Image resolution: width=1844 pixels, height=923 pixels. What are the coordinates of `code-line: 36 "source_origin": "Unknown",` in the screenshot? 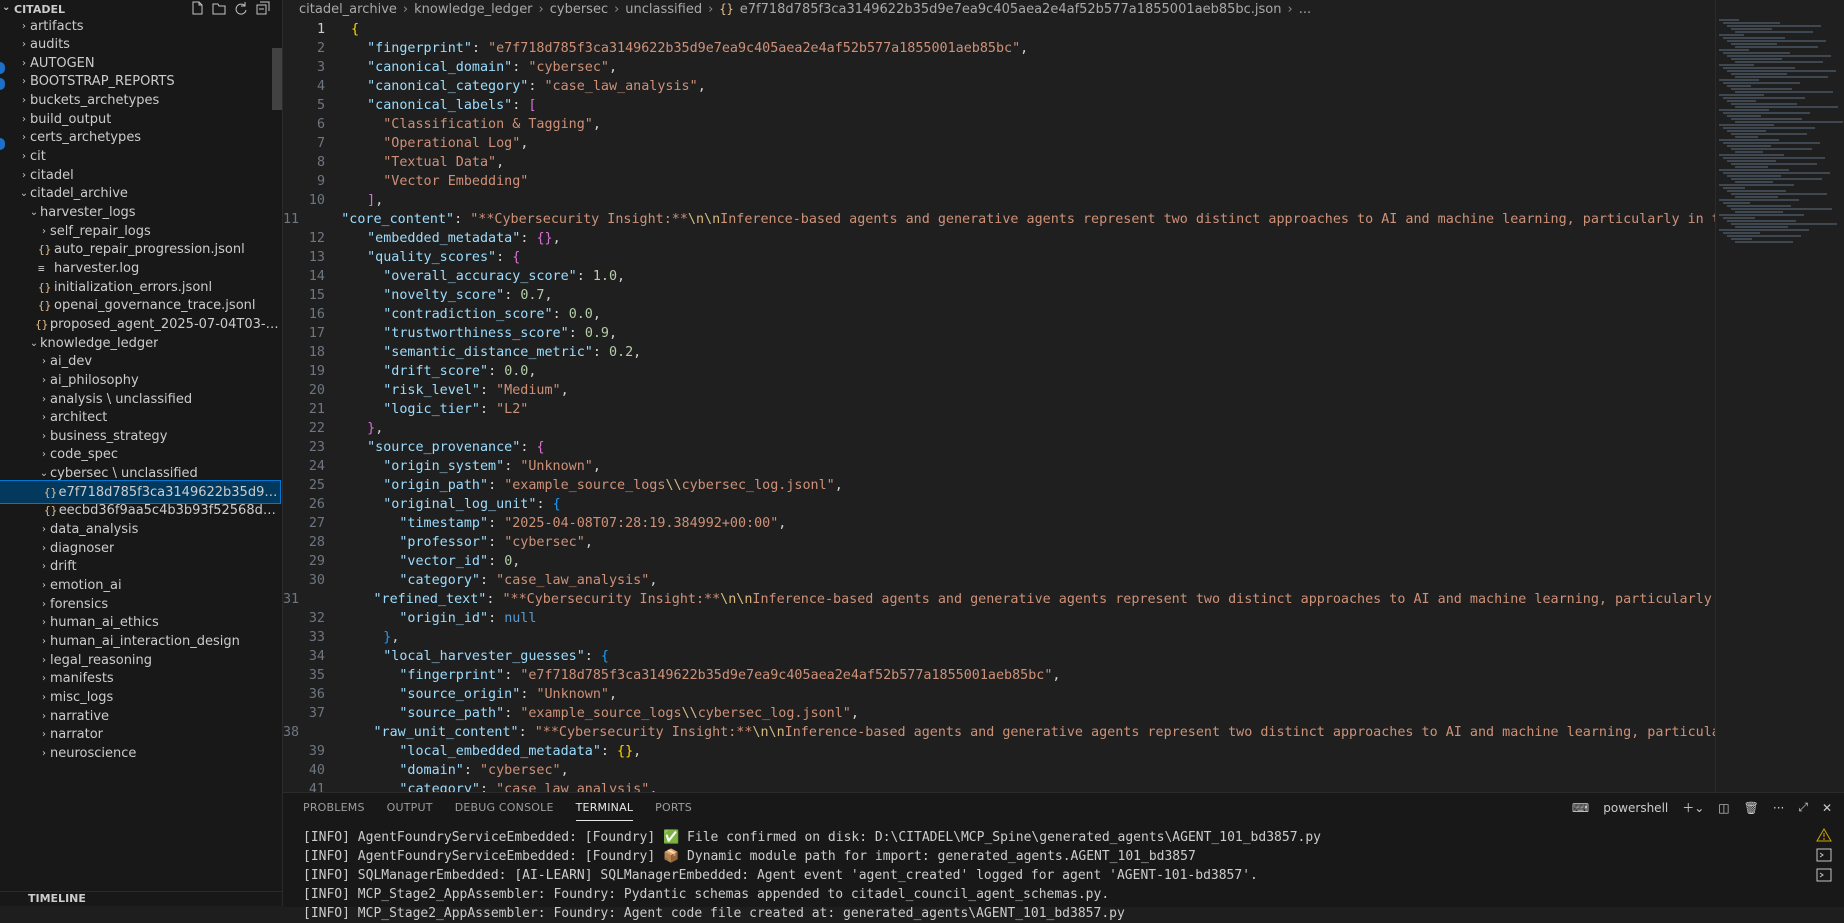 It's located at (999, 694).